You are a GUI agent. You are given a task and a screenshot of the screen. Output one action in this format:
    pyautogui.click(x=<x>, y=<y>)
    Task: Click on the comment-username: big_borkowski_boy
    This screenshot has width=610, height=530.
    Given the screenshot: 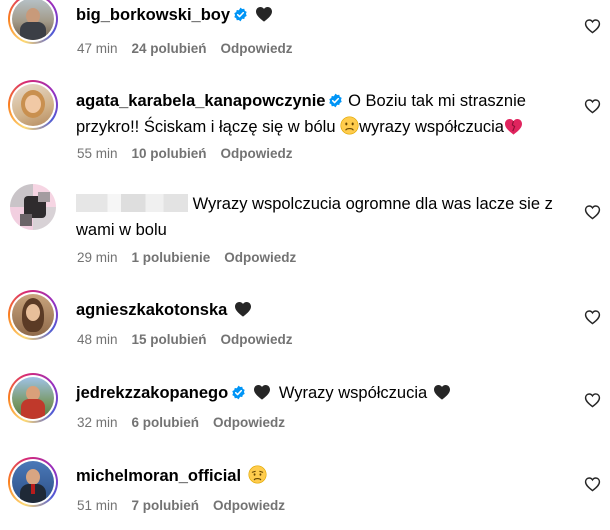 What is the action you would take?
    pyautogui.click(x=153, y=15)
    